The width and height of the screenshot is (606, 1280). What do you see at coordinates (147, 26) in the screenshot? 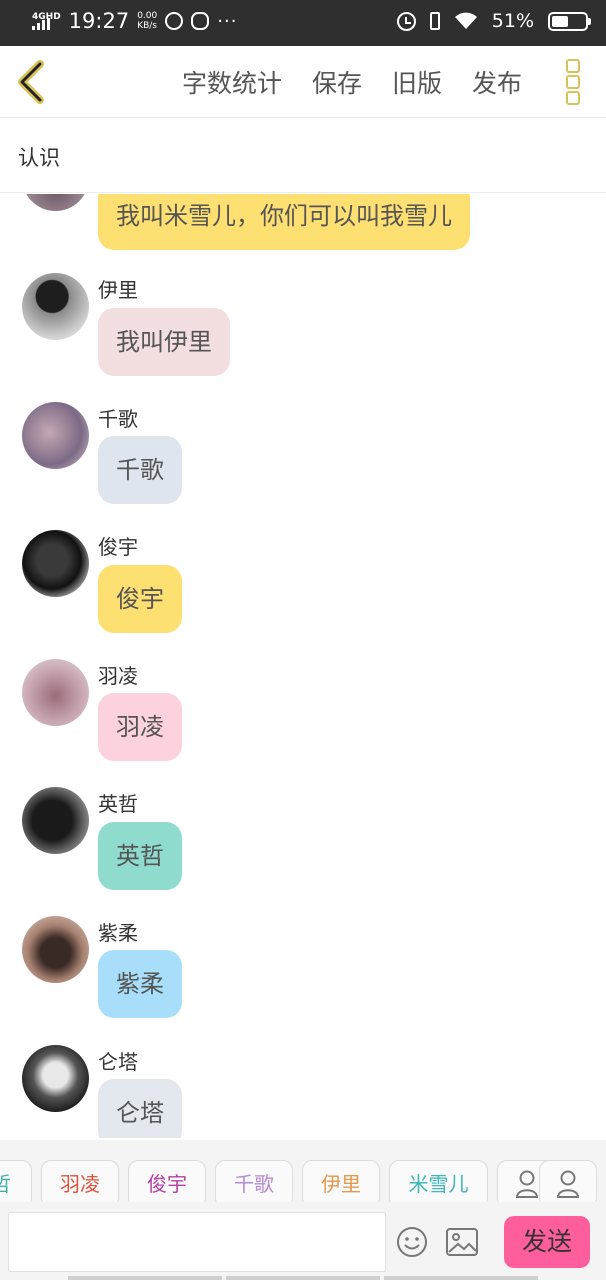
I see `speed-unit: KB/s` at bounding box center [147, 26].